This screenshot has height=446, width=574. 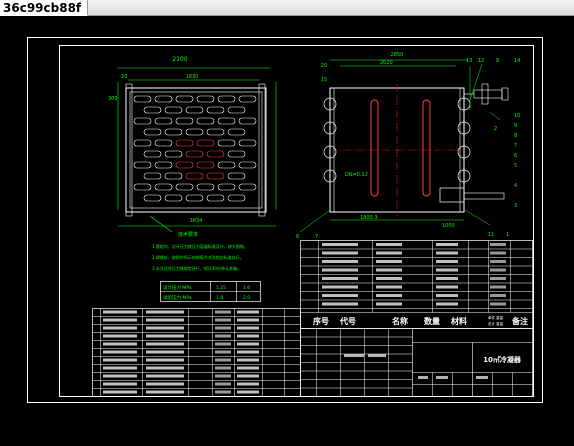 I want to click on svg-text: 1.25, so click(x=221, y=288).